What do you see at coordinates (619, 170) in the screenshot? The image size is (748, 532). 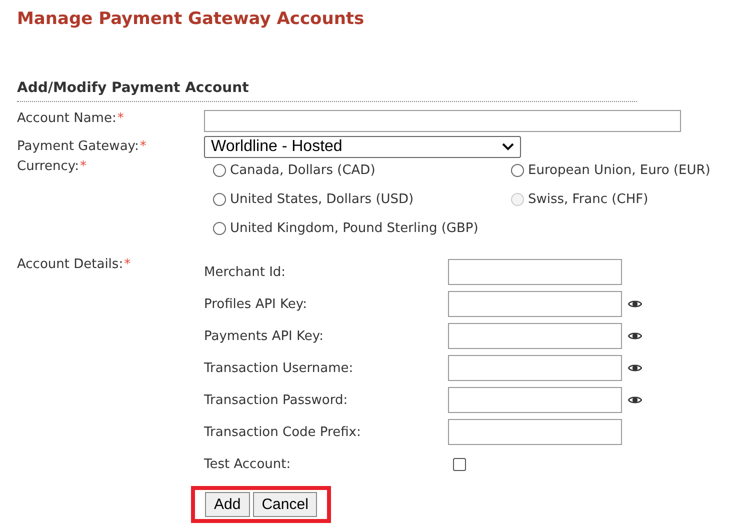 I see `radio-label: European Union, Euro (EUR)` at bounding box center [619, 170].